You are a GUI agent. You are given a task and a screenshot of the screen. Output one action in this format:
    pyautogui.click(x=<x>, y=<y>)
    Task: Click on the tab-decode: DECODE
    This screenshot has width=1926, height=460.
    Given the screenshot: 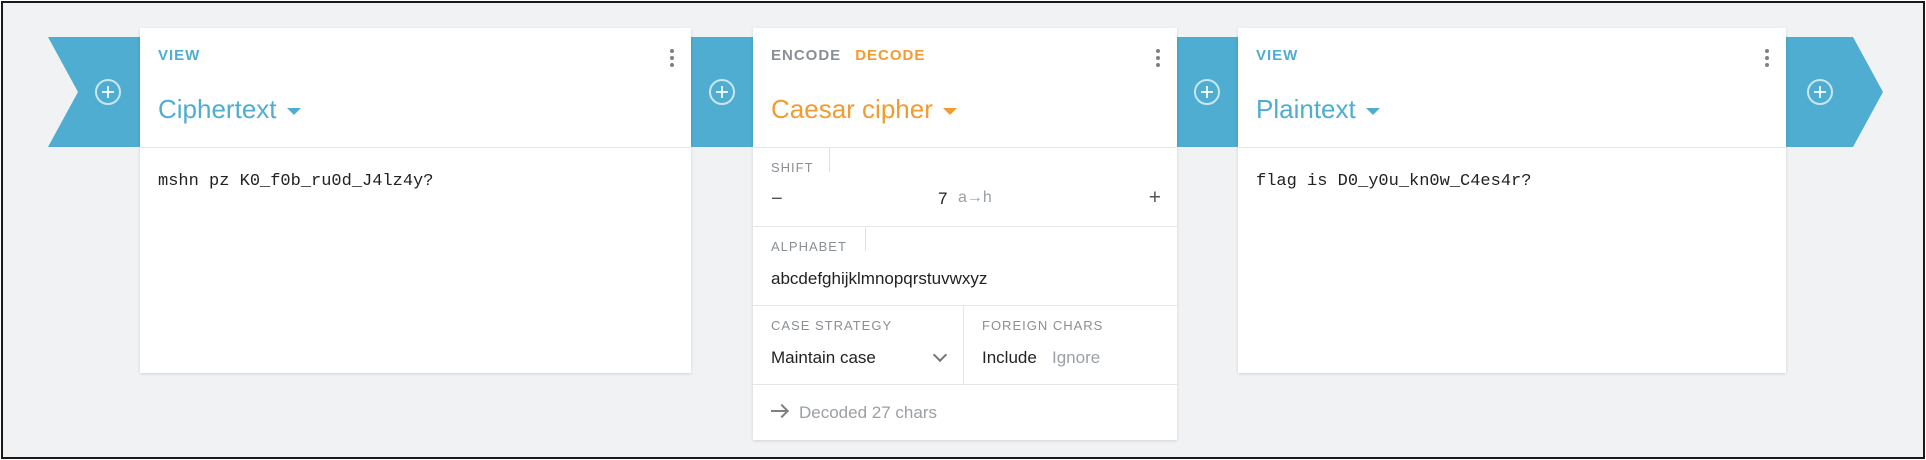 What is the action you would take?
    pyautogui.click(x=890, y=55)
    